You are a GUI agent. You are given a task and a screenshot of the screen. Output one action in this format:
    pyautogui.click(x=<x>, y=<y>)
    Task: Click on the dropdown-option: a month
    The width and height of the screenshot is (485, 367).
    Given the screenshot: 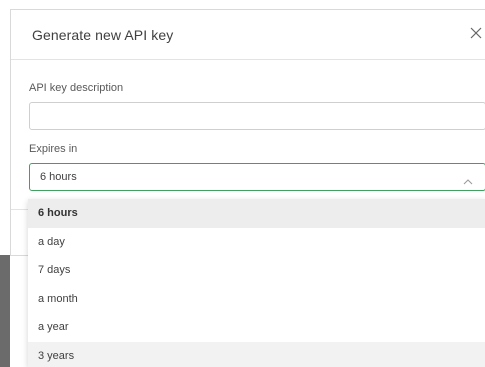 What is the action you would take?
    pyautogui.click(x=256, y=299)
    